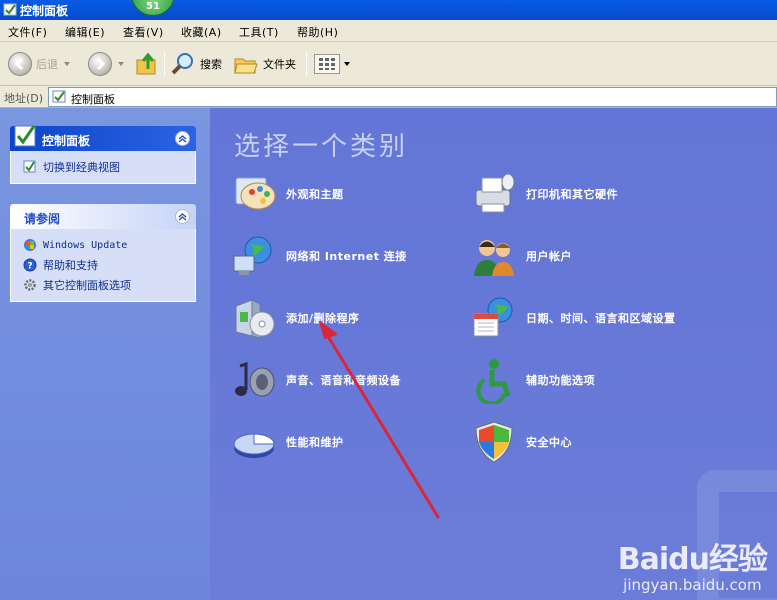  What do you see at coordinates (254, 445) in the screenshot?
I see `pie-chart-icon` at bounding box center [254, 445].